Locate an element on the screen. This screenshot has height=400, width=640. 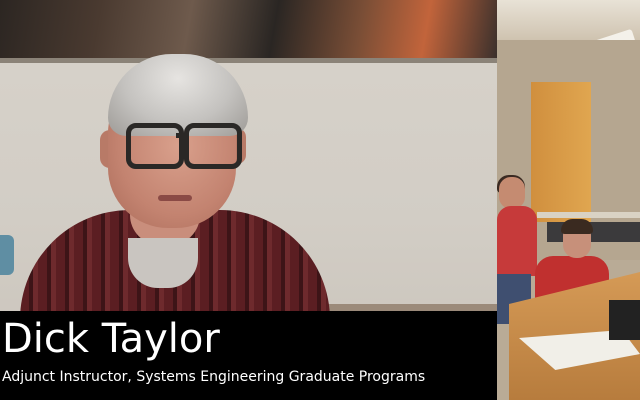
glasses-left-lens is located at coordinates (155, 146).